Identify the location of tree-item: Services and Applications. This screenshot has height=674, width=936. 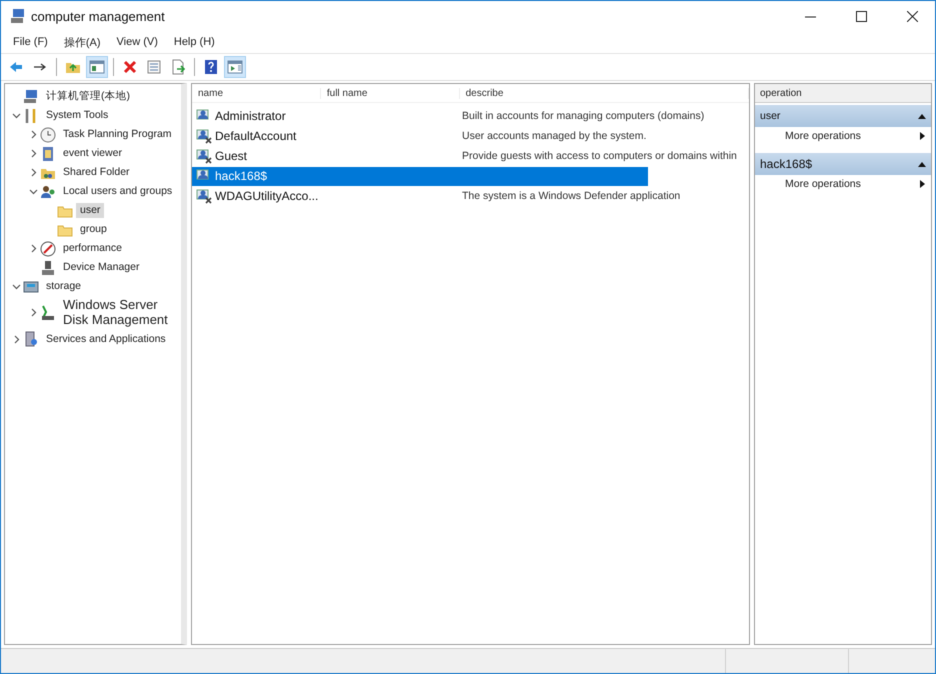
(106, 339).